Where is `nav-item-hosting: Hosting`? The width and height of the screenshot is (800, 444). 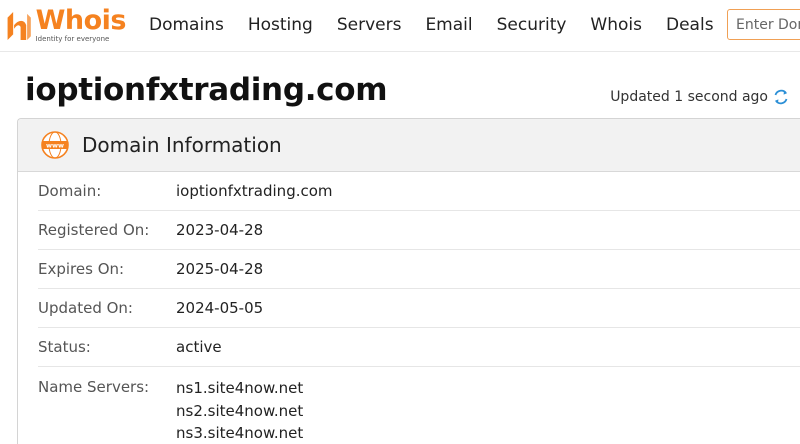 nav-item-hosting: Hosting is located at coordinates (280, 25).